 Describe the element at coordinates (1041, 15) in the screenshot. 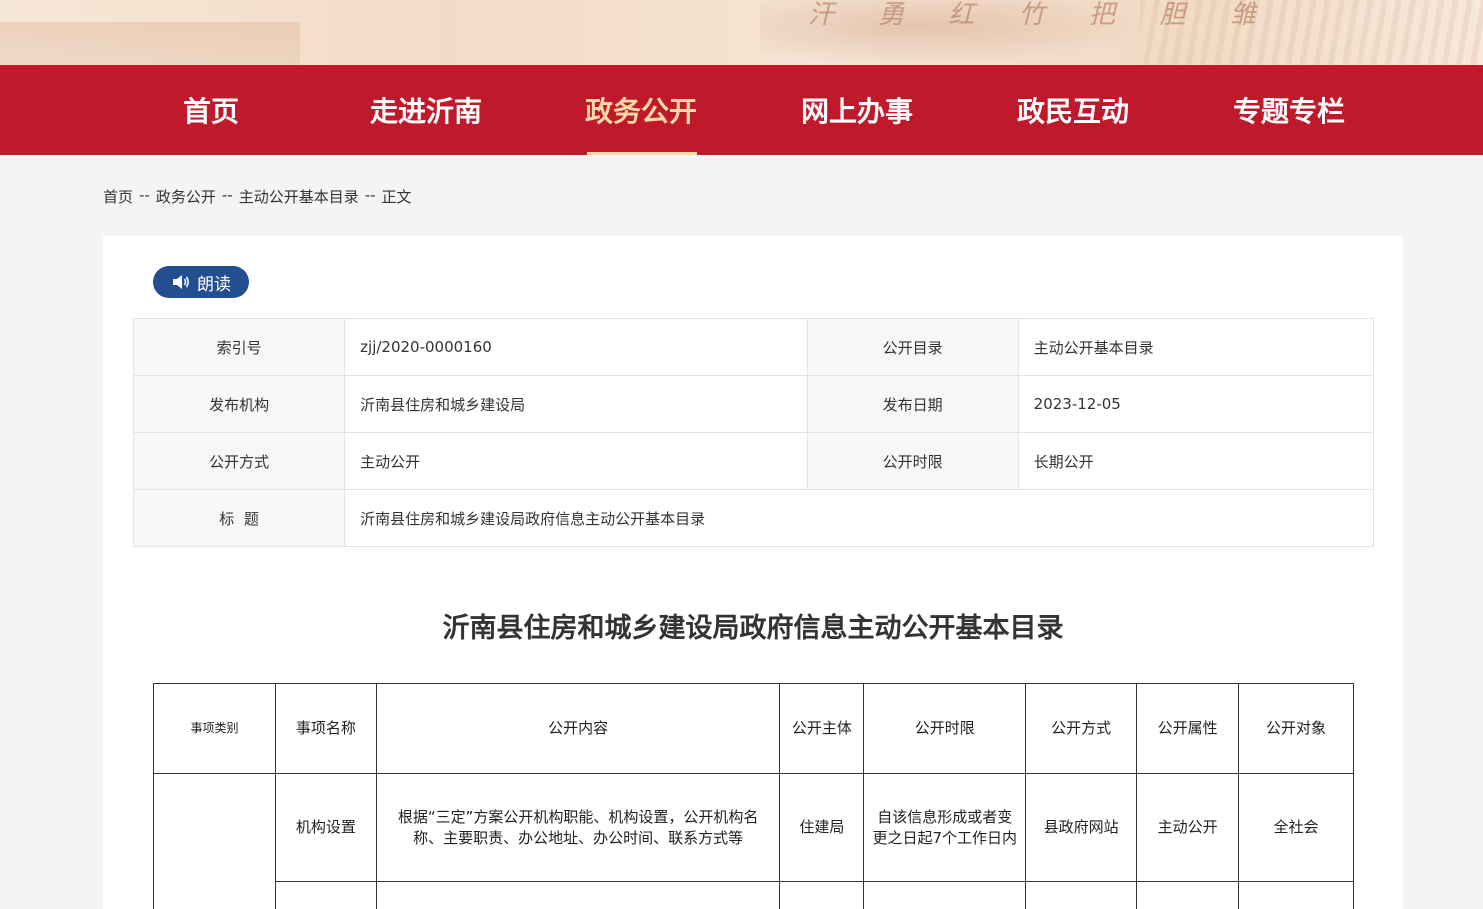

I see `banner-calligraphy: 汗 勇 红 竹 把 胆 雏` at that location.